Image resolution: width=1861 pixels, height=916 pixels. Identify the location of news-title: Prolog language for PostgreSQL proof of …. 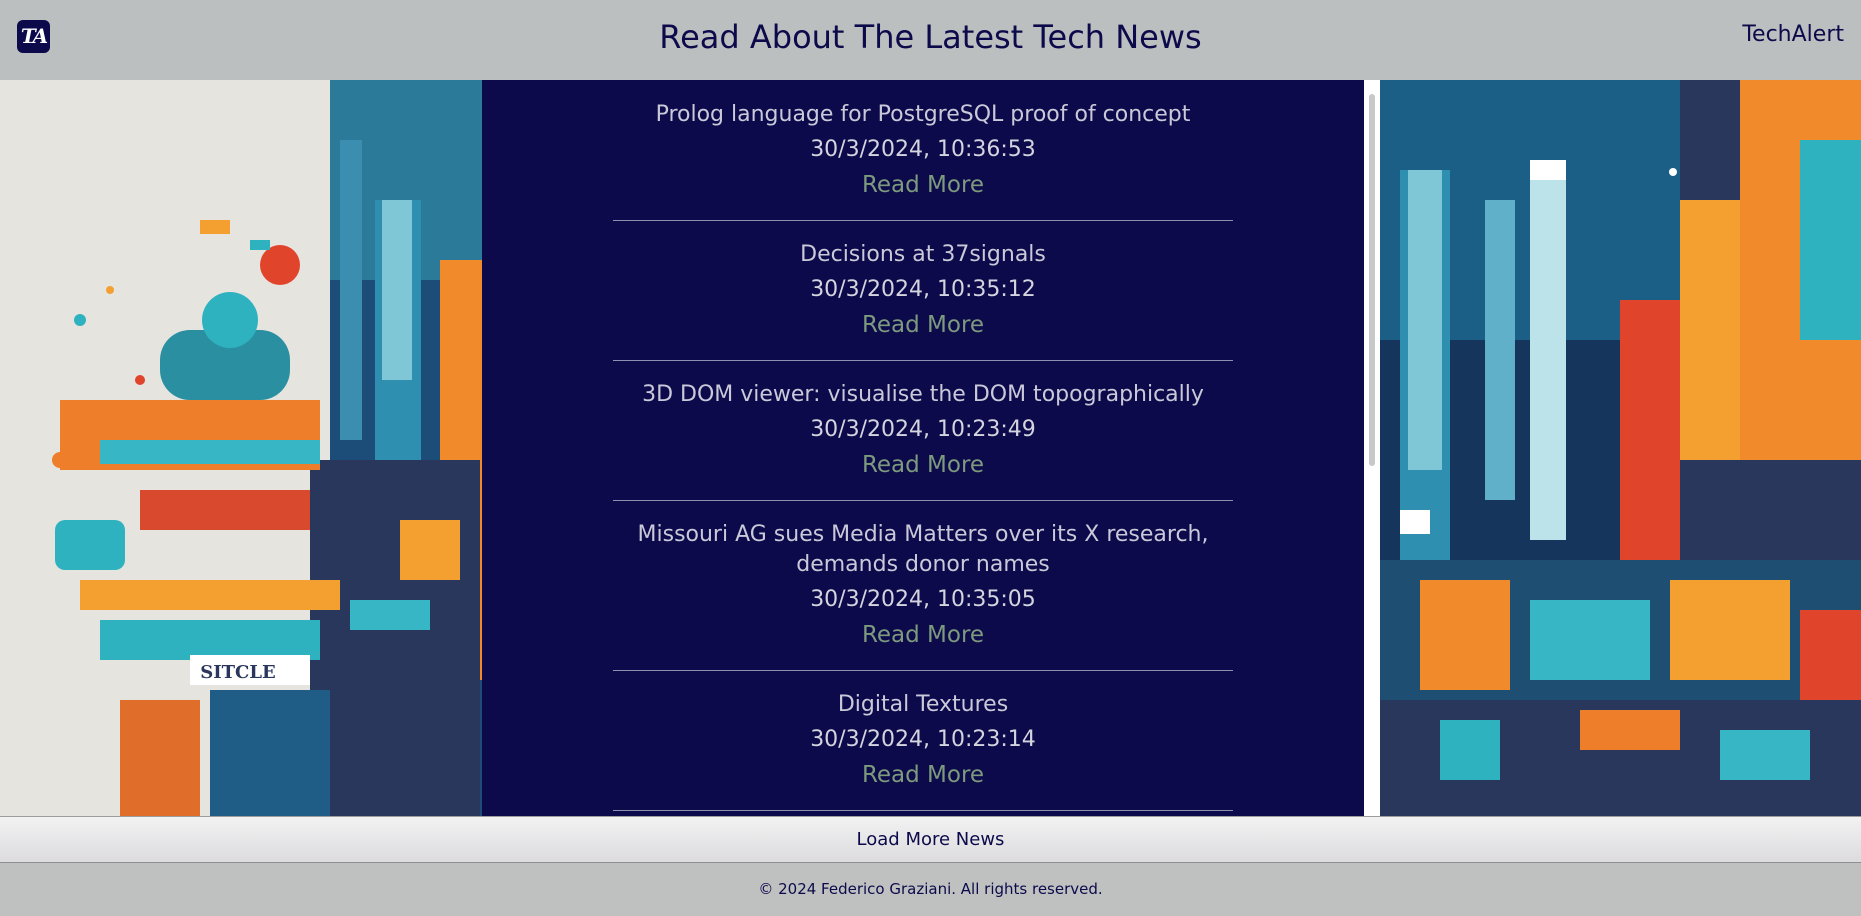
(923, 114).